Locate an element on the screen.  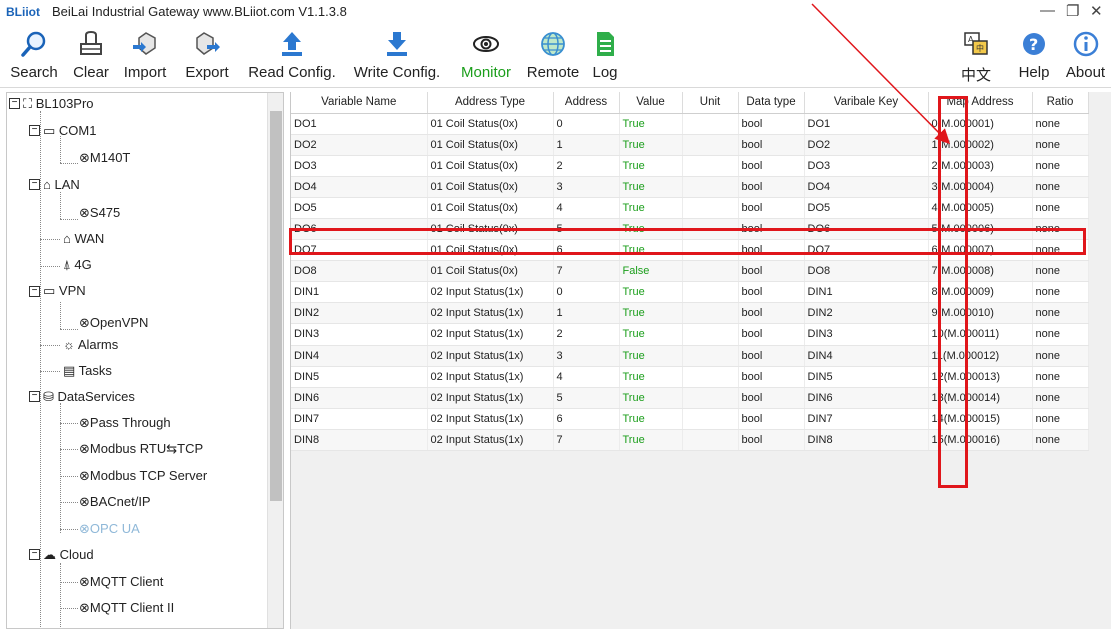
tree-item-opcua: ⊗OPC UA is located at coordinates (109, 529).